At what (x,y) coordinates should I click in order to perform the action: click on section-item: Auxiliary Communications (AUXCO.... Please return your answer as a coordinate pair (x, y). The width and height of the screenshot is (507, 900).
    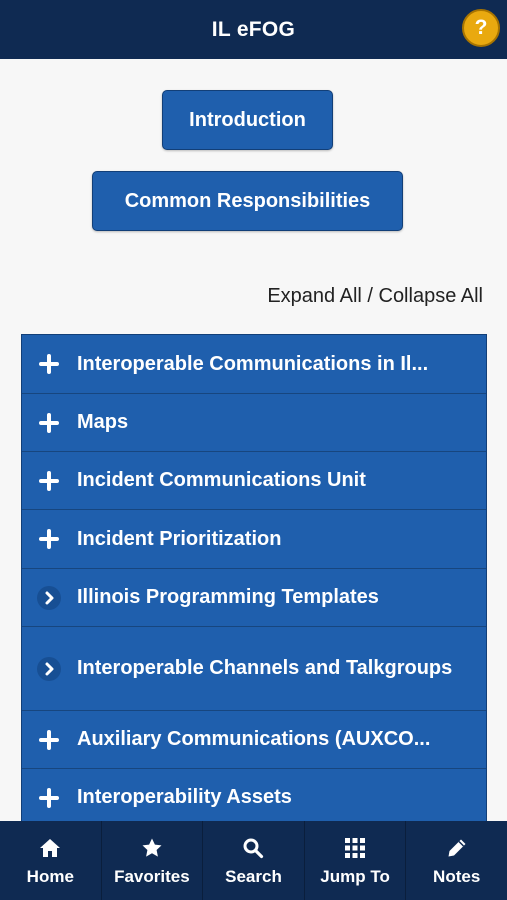
    Looking at the image, I should click on (254, 740).